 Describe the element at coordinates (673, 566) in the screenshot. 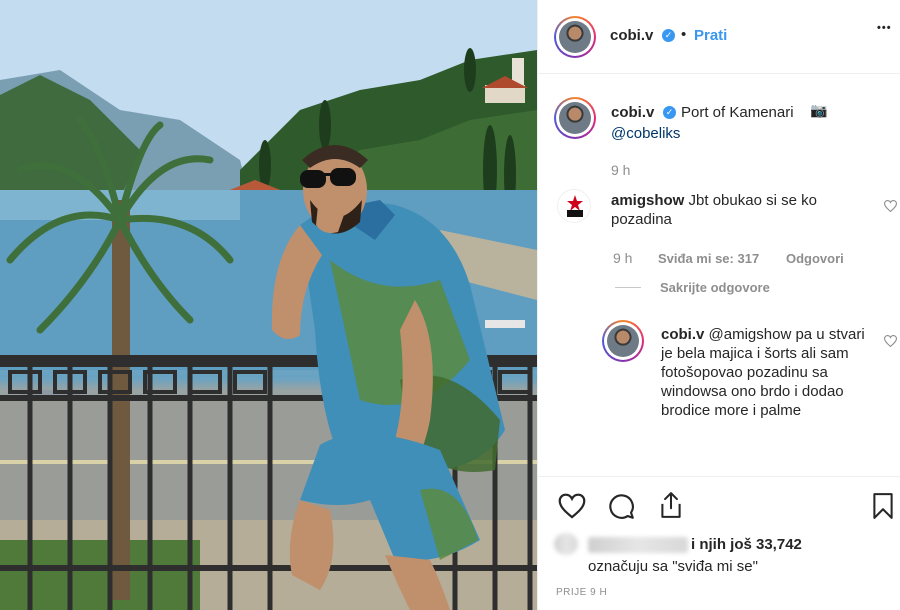

I see `likes-label: označuju sa "sviđa mi se"` at that location.